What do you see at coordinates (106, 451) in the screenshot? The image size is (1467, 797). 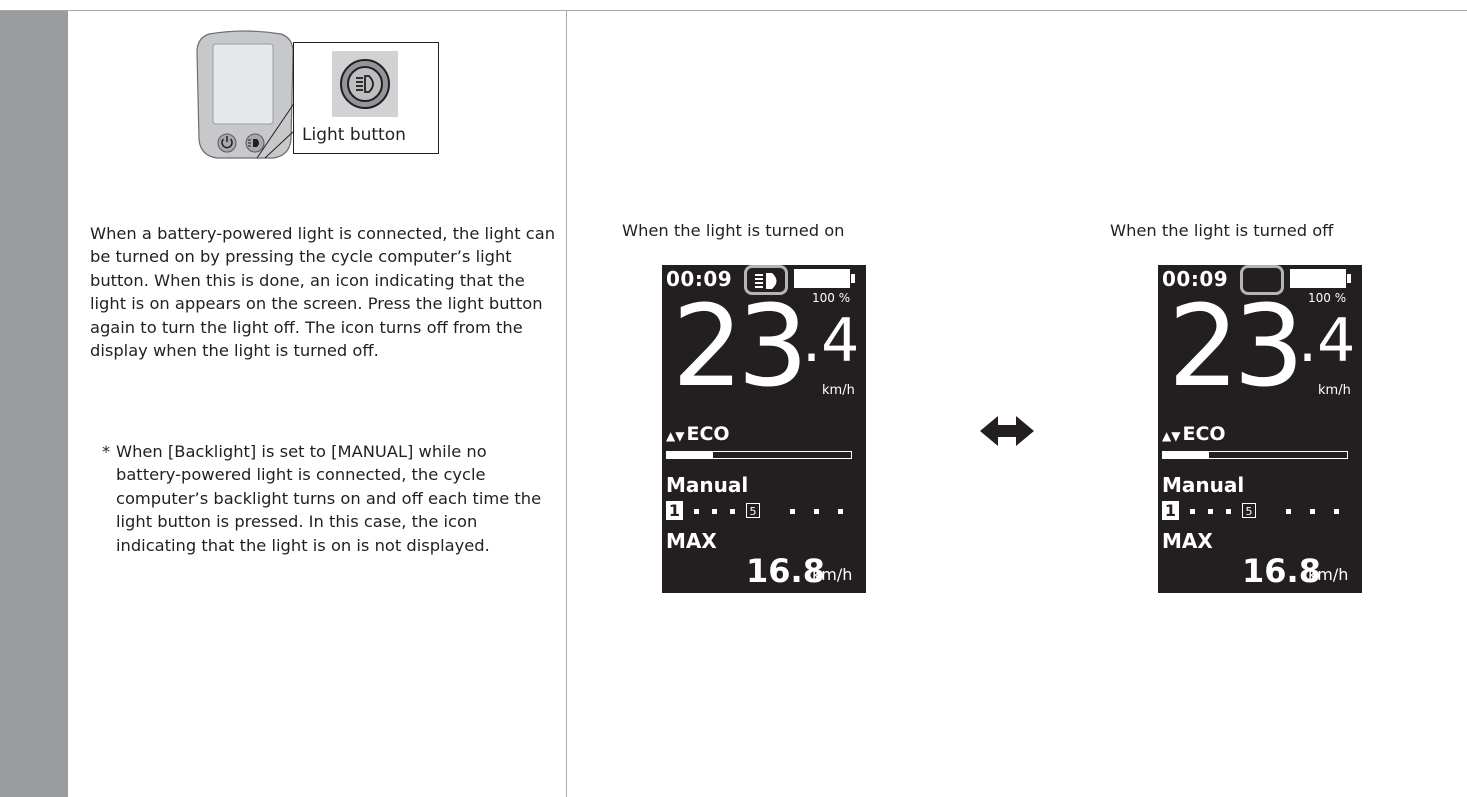 I see `note-marker: *` at bounding box center [106, 451].